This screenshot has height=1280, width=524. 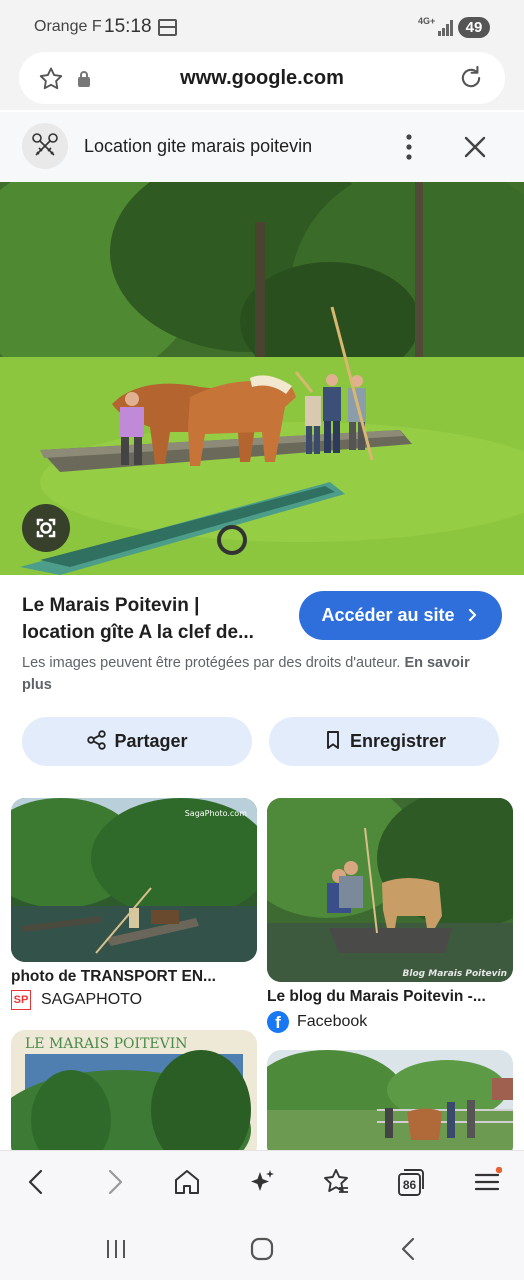 What do you see at coordinates (474, 27) in the screenshot?
I see `battery-indicator: 49` at bounding box center [474, 27].